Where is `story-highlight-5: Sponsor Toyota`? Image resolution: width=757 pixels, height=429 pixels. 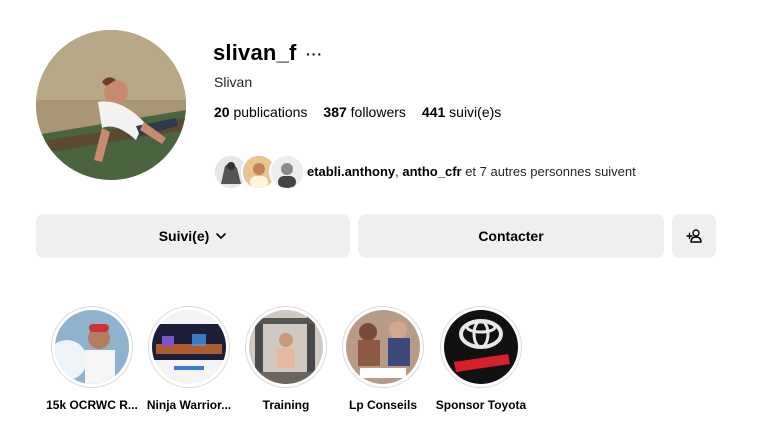 story-highlight-5: Sponsor Toyota is located at coordinates (481, 359).